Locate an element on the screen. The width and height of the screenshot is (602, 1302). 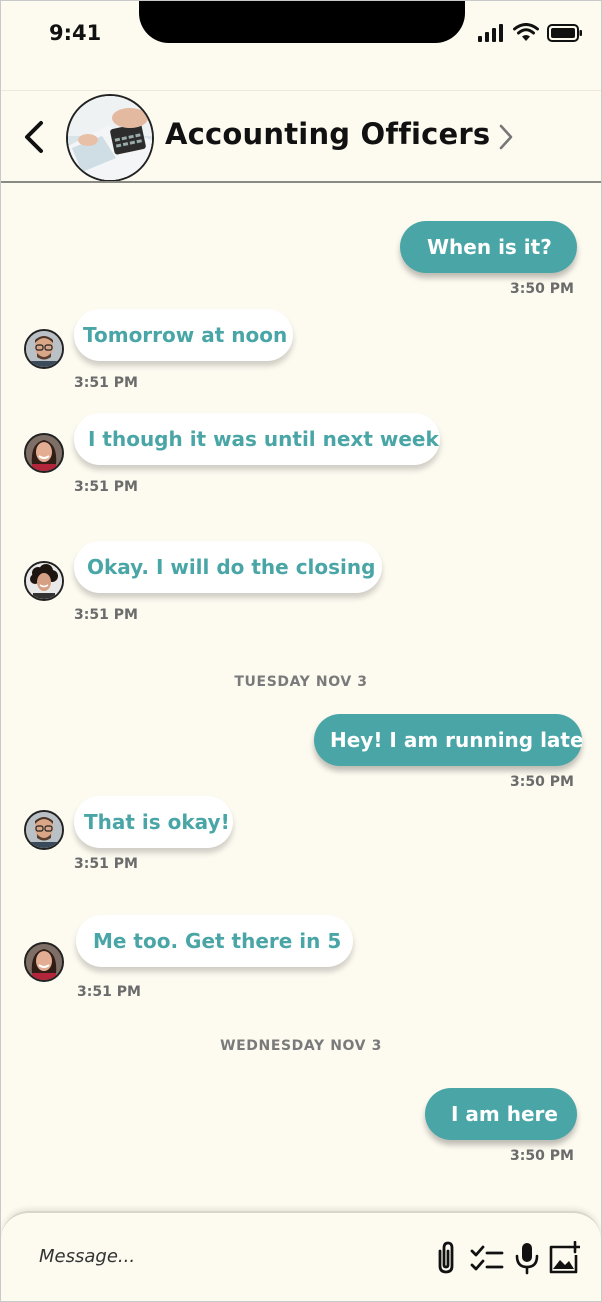
message-bubble-outgoing: When is it? is located at coordinates (488, 247).